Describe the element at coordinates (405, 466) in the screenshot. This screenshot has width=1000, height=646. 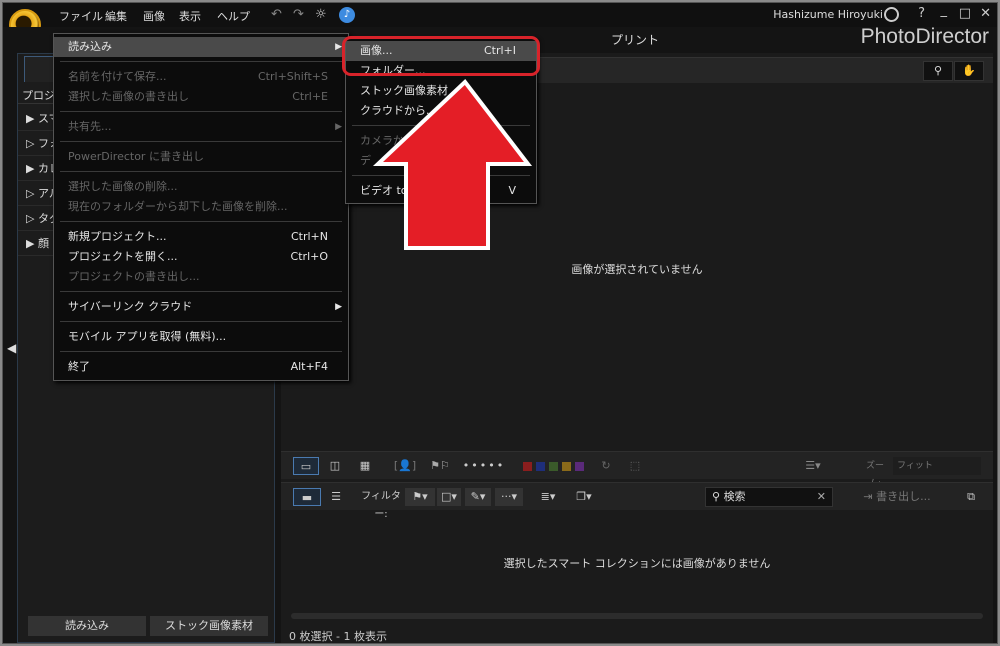
I see `face-tag-icon: [👤]` at that location.